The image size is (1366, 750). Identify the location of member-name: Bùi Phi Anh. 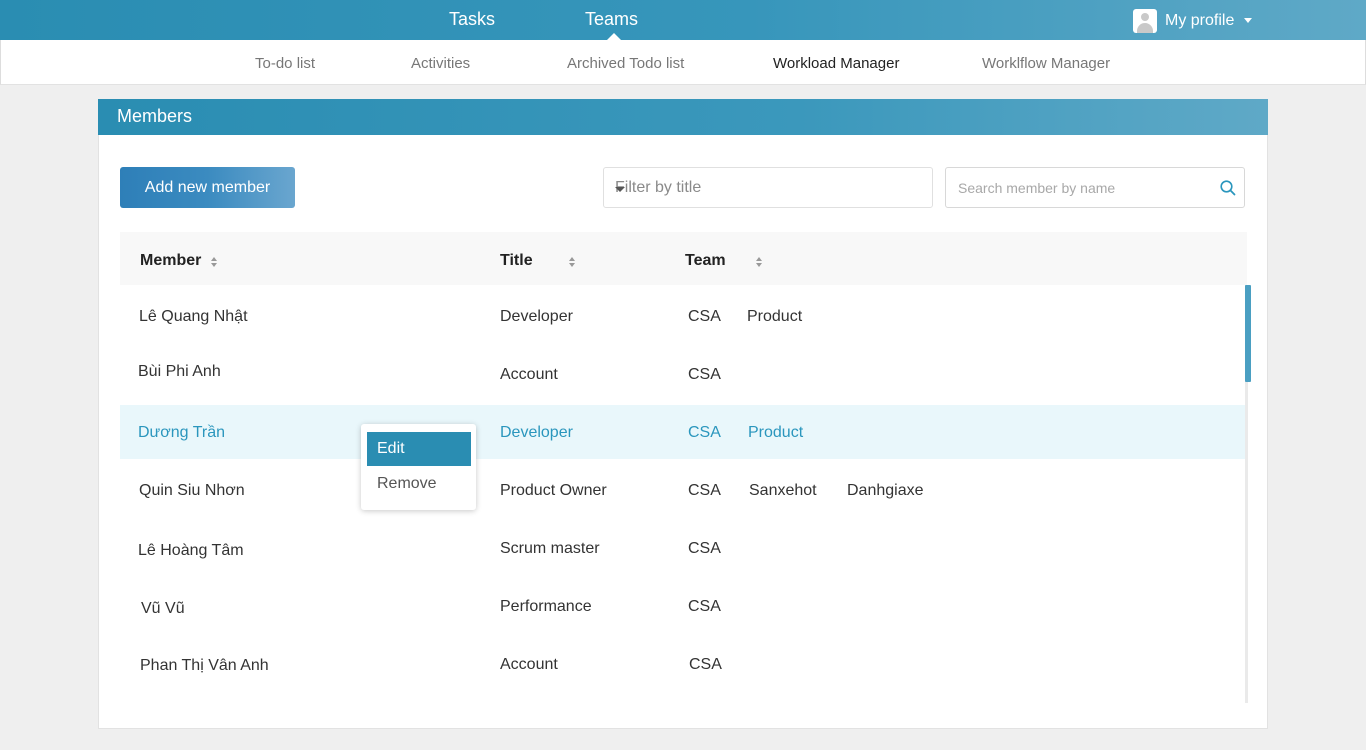
(179, 372).